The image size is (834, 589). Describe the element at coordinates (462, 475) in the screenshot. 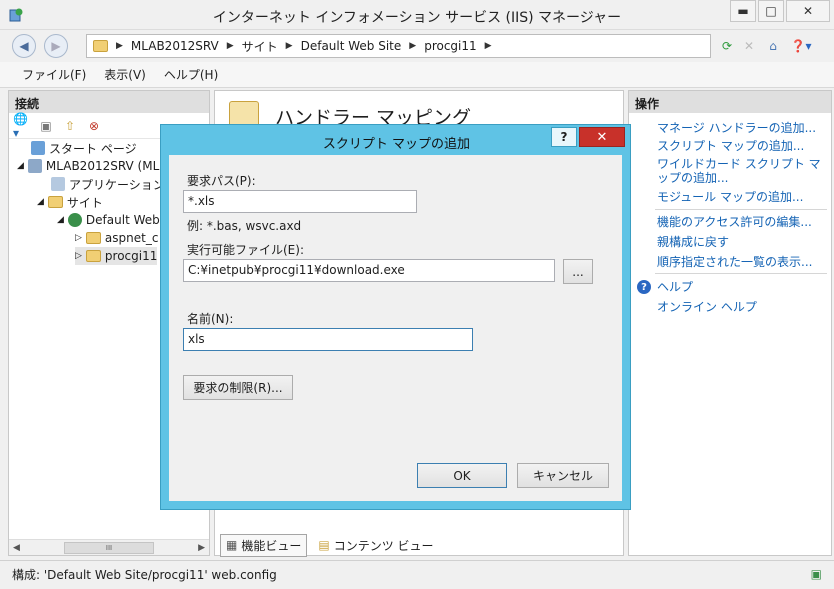

I see `ok-button: OK` at that location.